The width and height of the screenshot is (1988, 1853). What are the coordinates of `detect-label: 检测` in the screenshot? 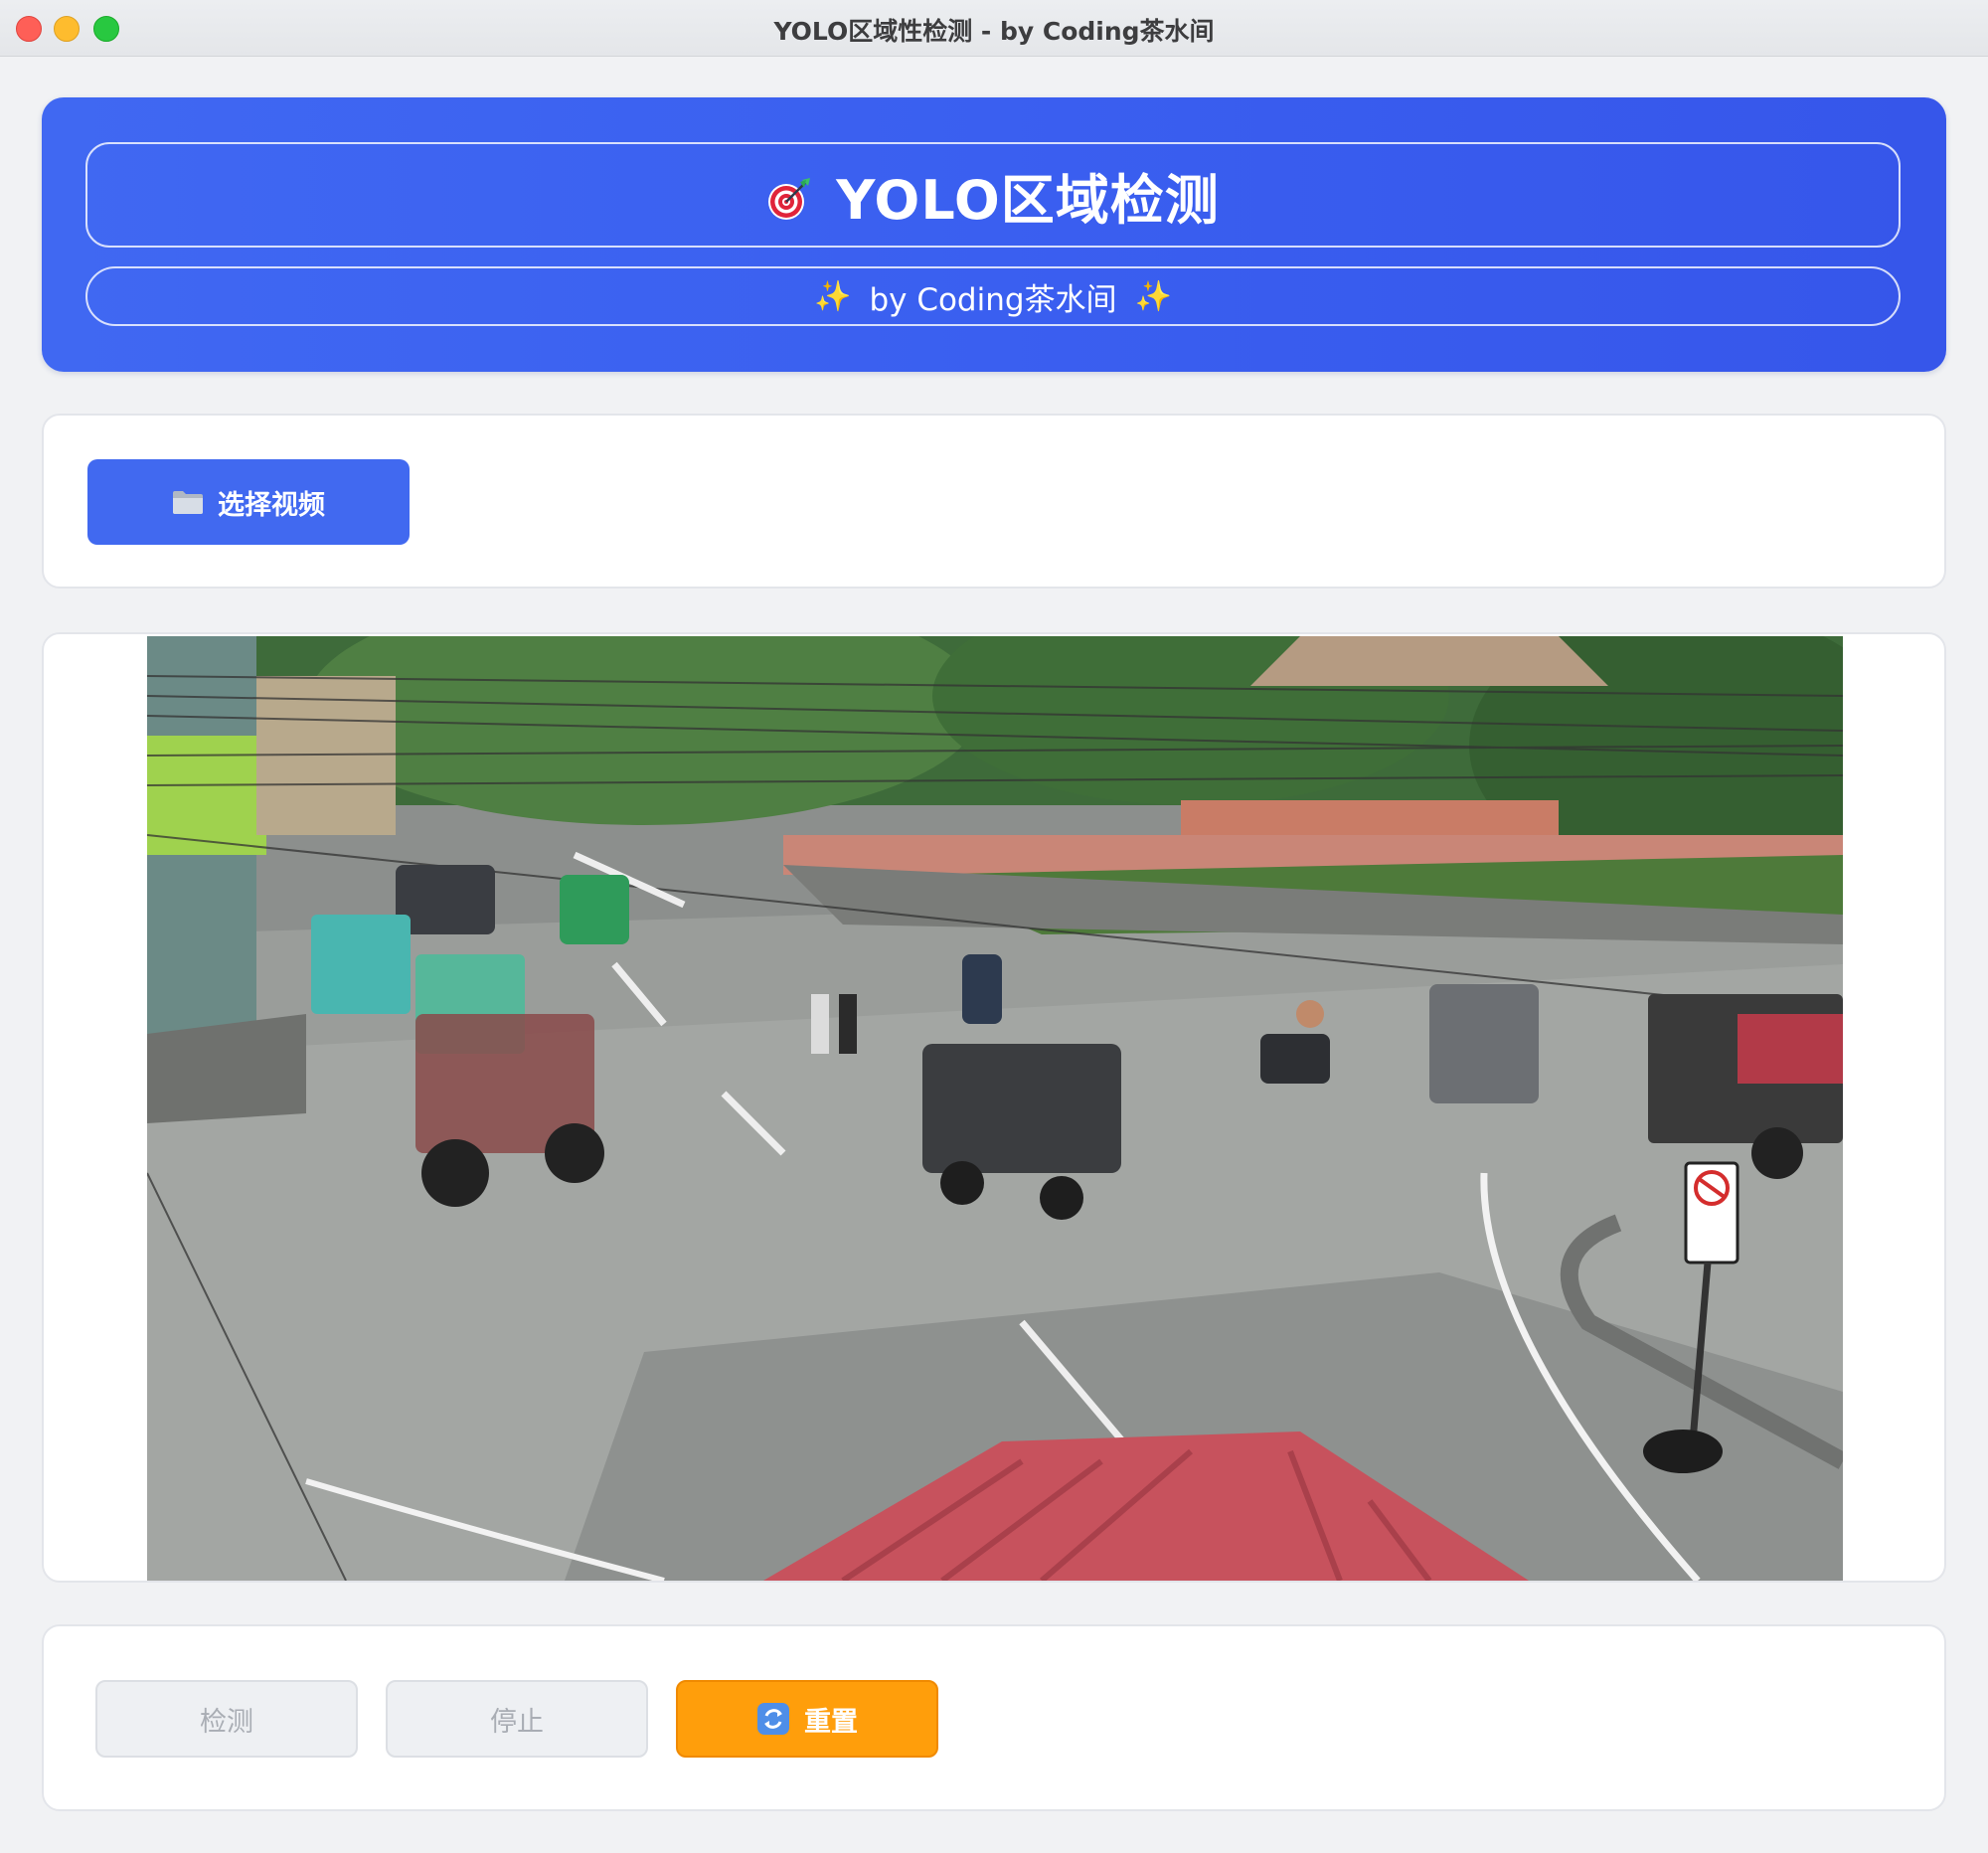 It's located at (226, 1722).